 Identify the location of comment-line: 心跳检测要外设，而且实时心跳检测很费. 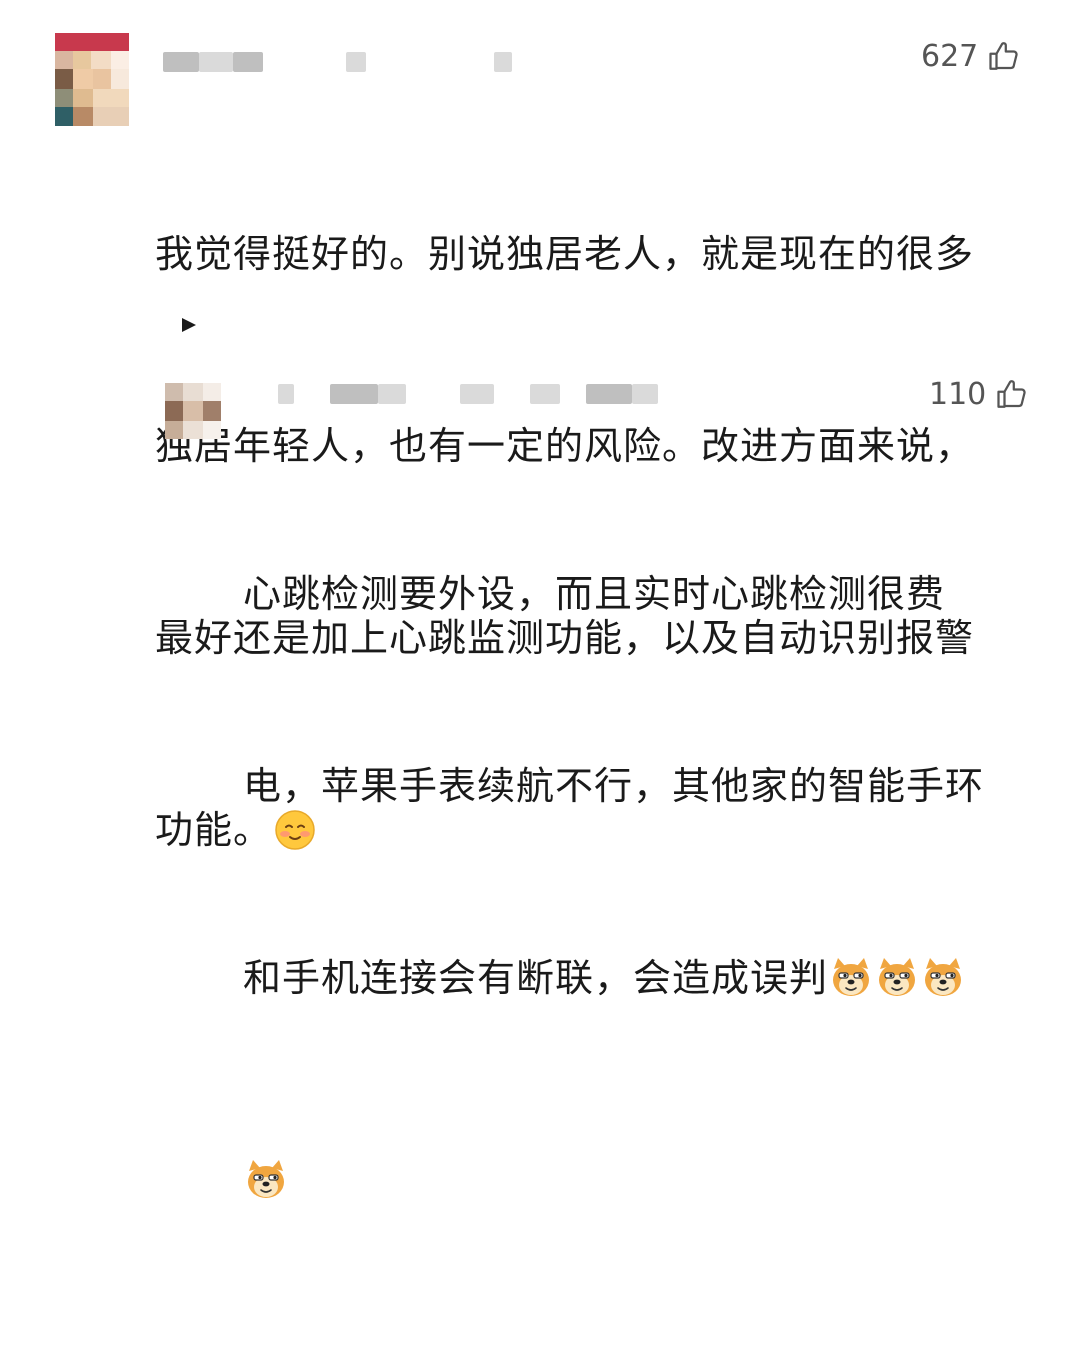
(594, 594).